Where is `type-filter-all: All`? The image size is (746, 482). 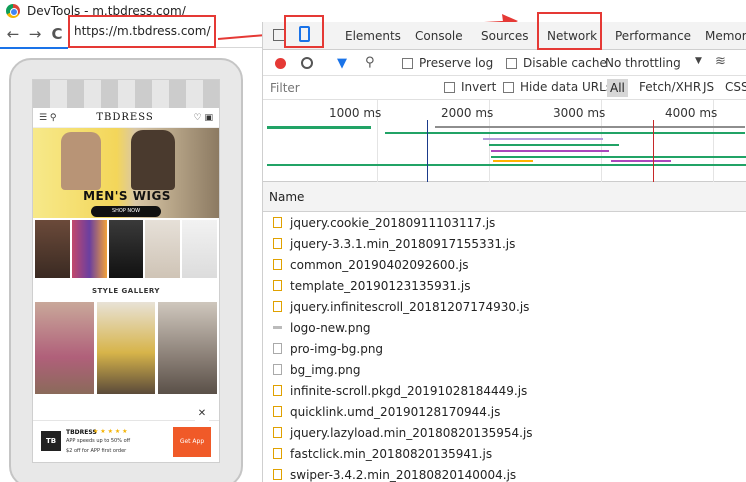 type-filter-all: All is located at coordinates (617, 88).